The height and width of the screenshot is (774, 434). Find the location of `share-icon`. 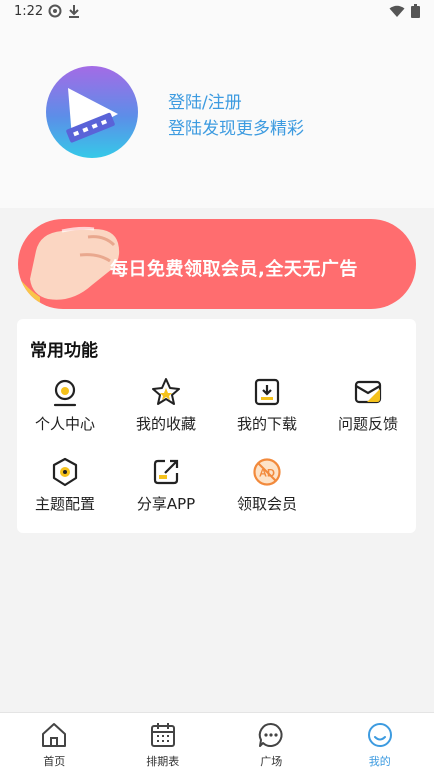

share-icon is located at coordinates (166, 472).